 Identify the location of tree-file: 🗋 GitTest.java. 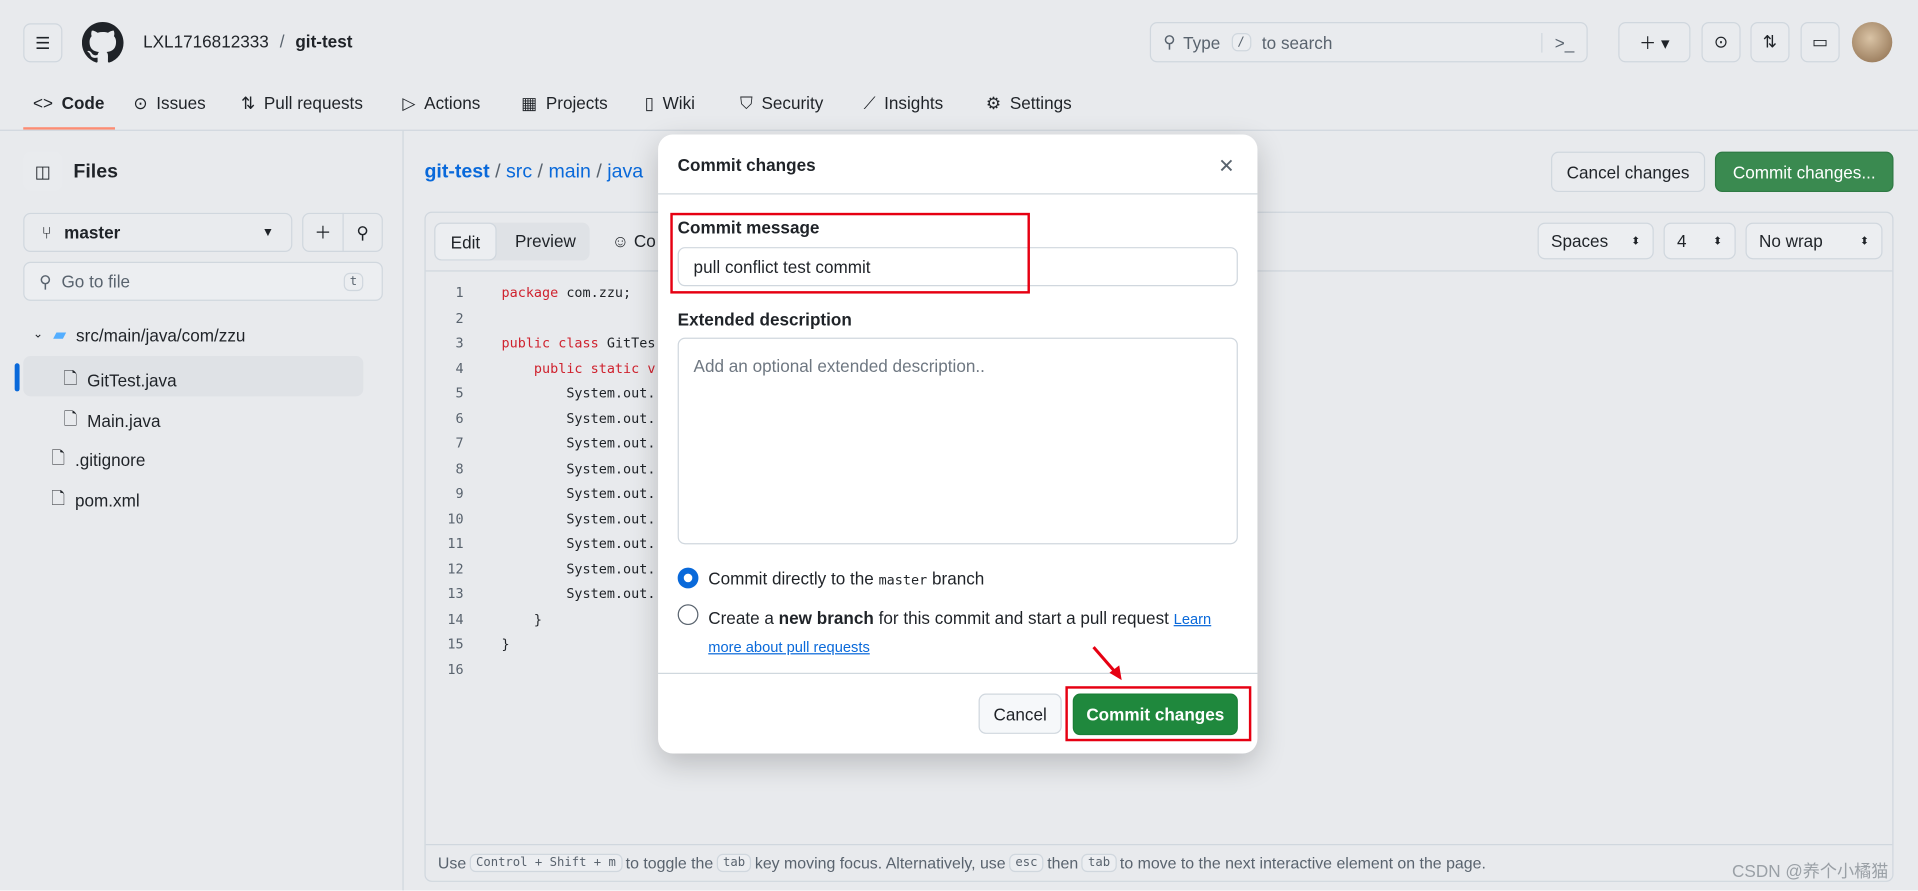
(120, 380).